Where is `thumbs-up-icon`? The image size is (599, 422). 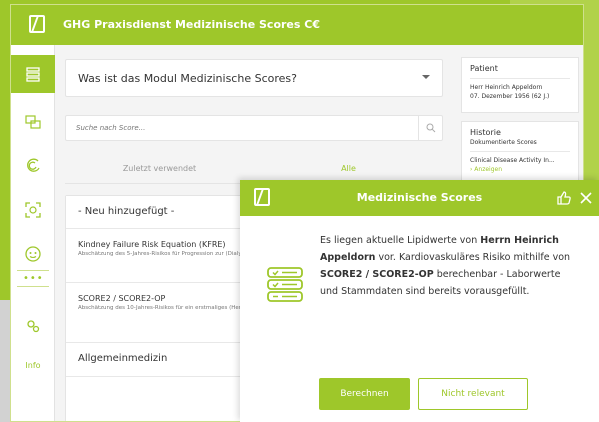 thumbs-up-icon is located at coordinates (564, 198).